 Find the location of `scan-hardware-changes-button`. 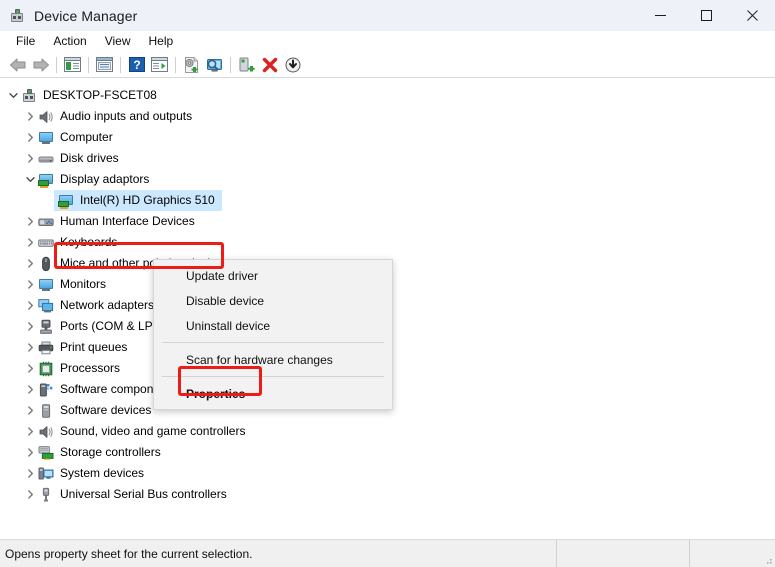

scan-hardware-changes-button is located at coordinates (214, 65).